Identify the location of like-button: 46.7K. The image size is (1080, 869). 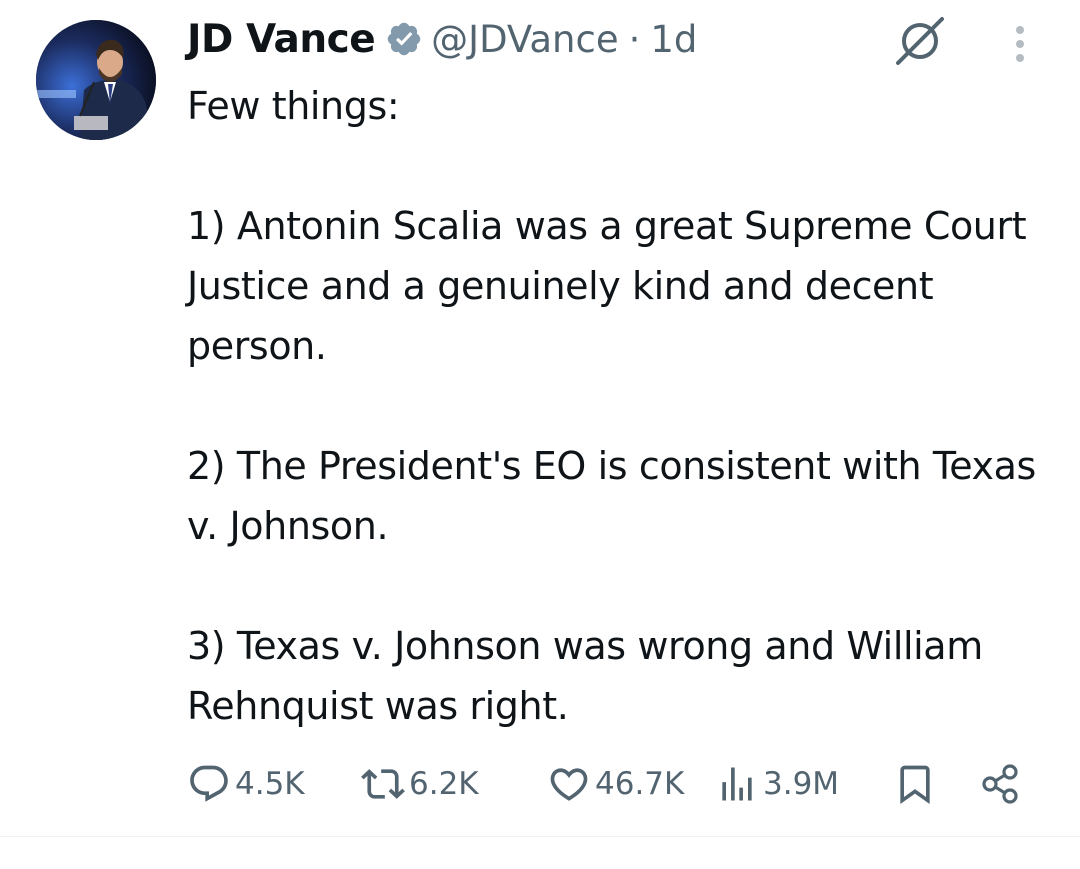
(615, 784).